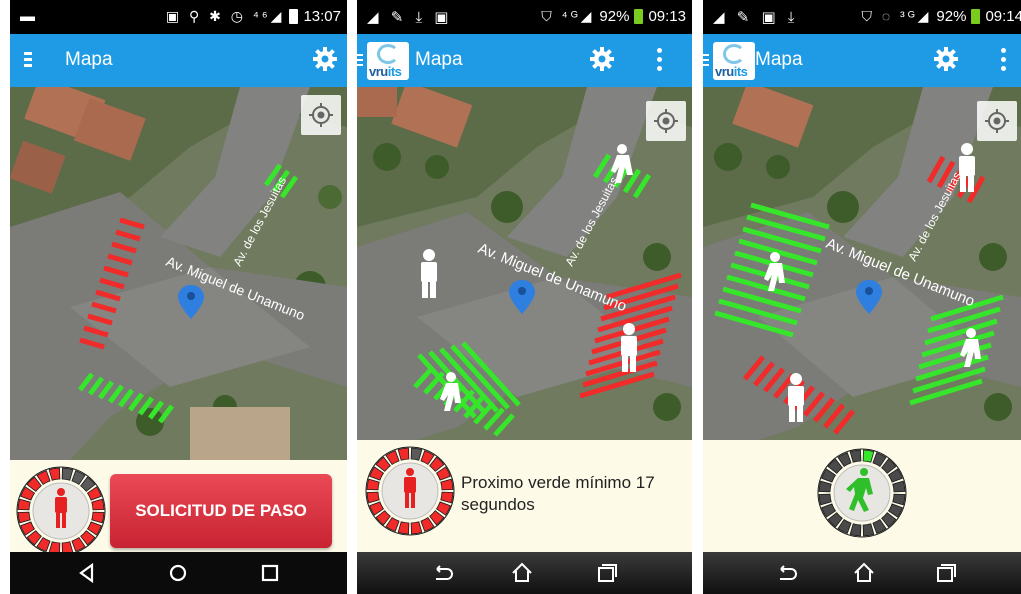 The width and height of the screenshot is (1021, 594). What do you see at coordinates (178, 60) in the screenshot?
I see `app-bar: Mapa` at bounding box center [178, 60].